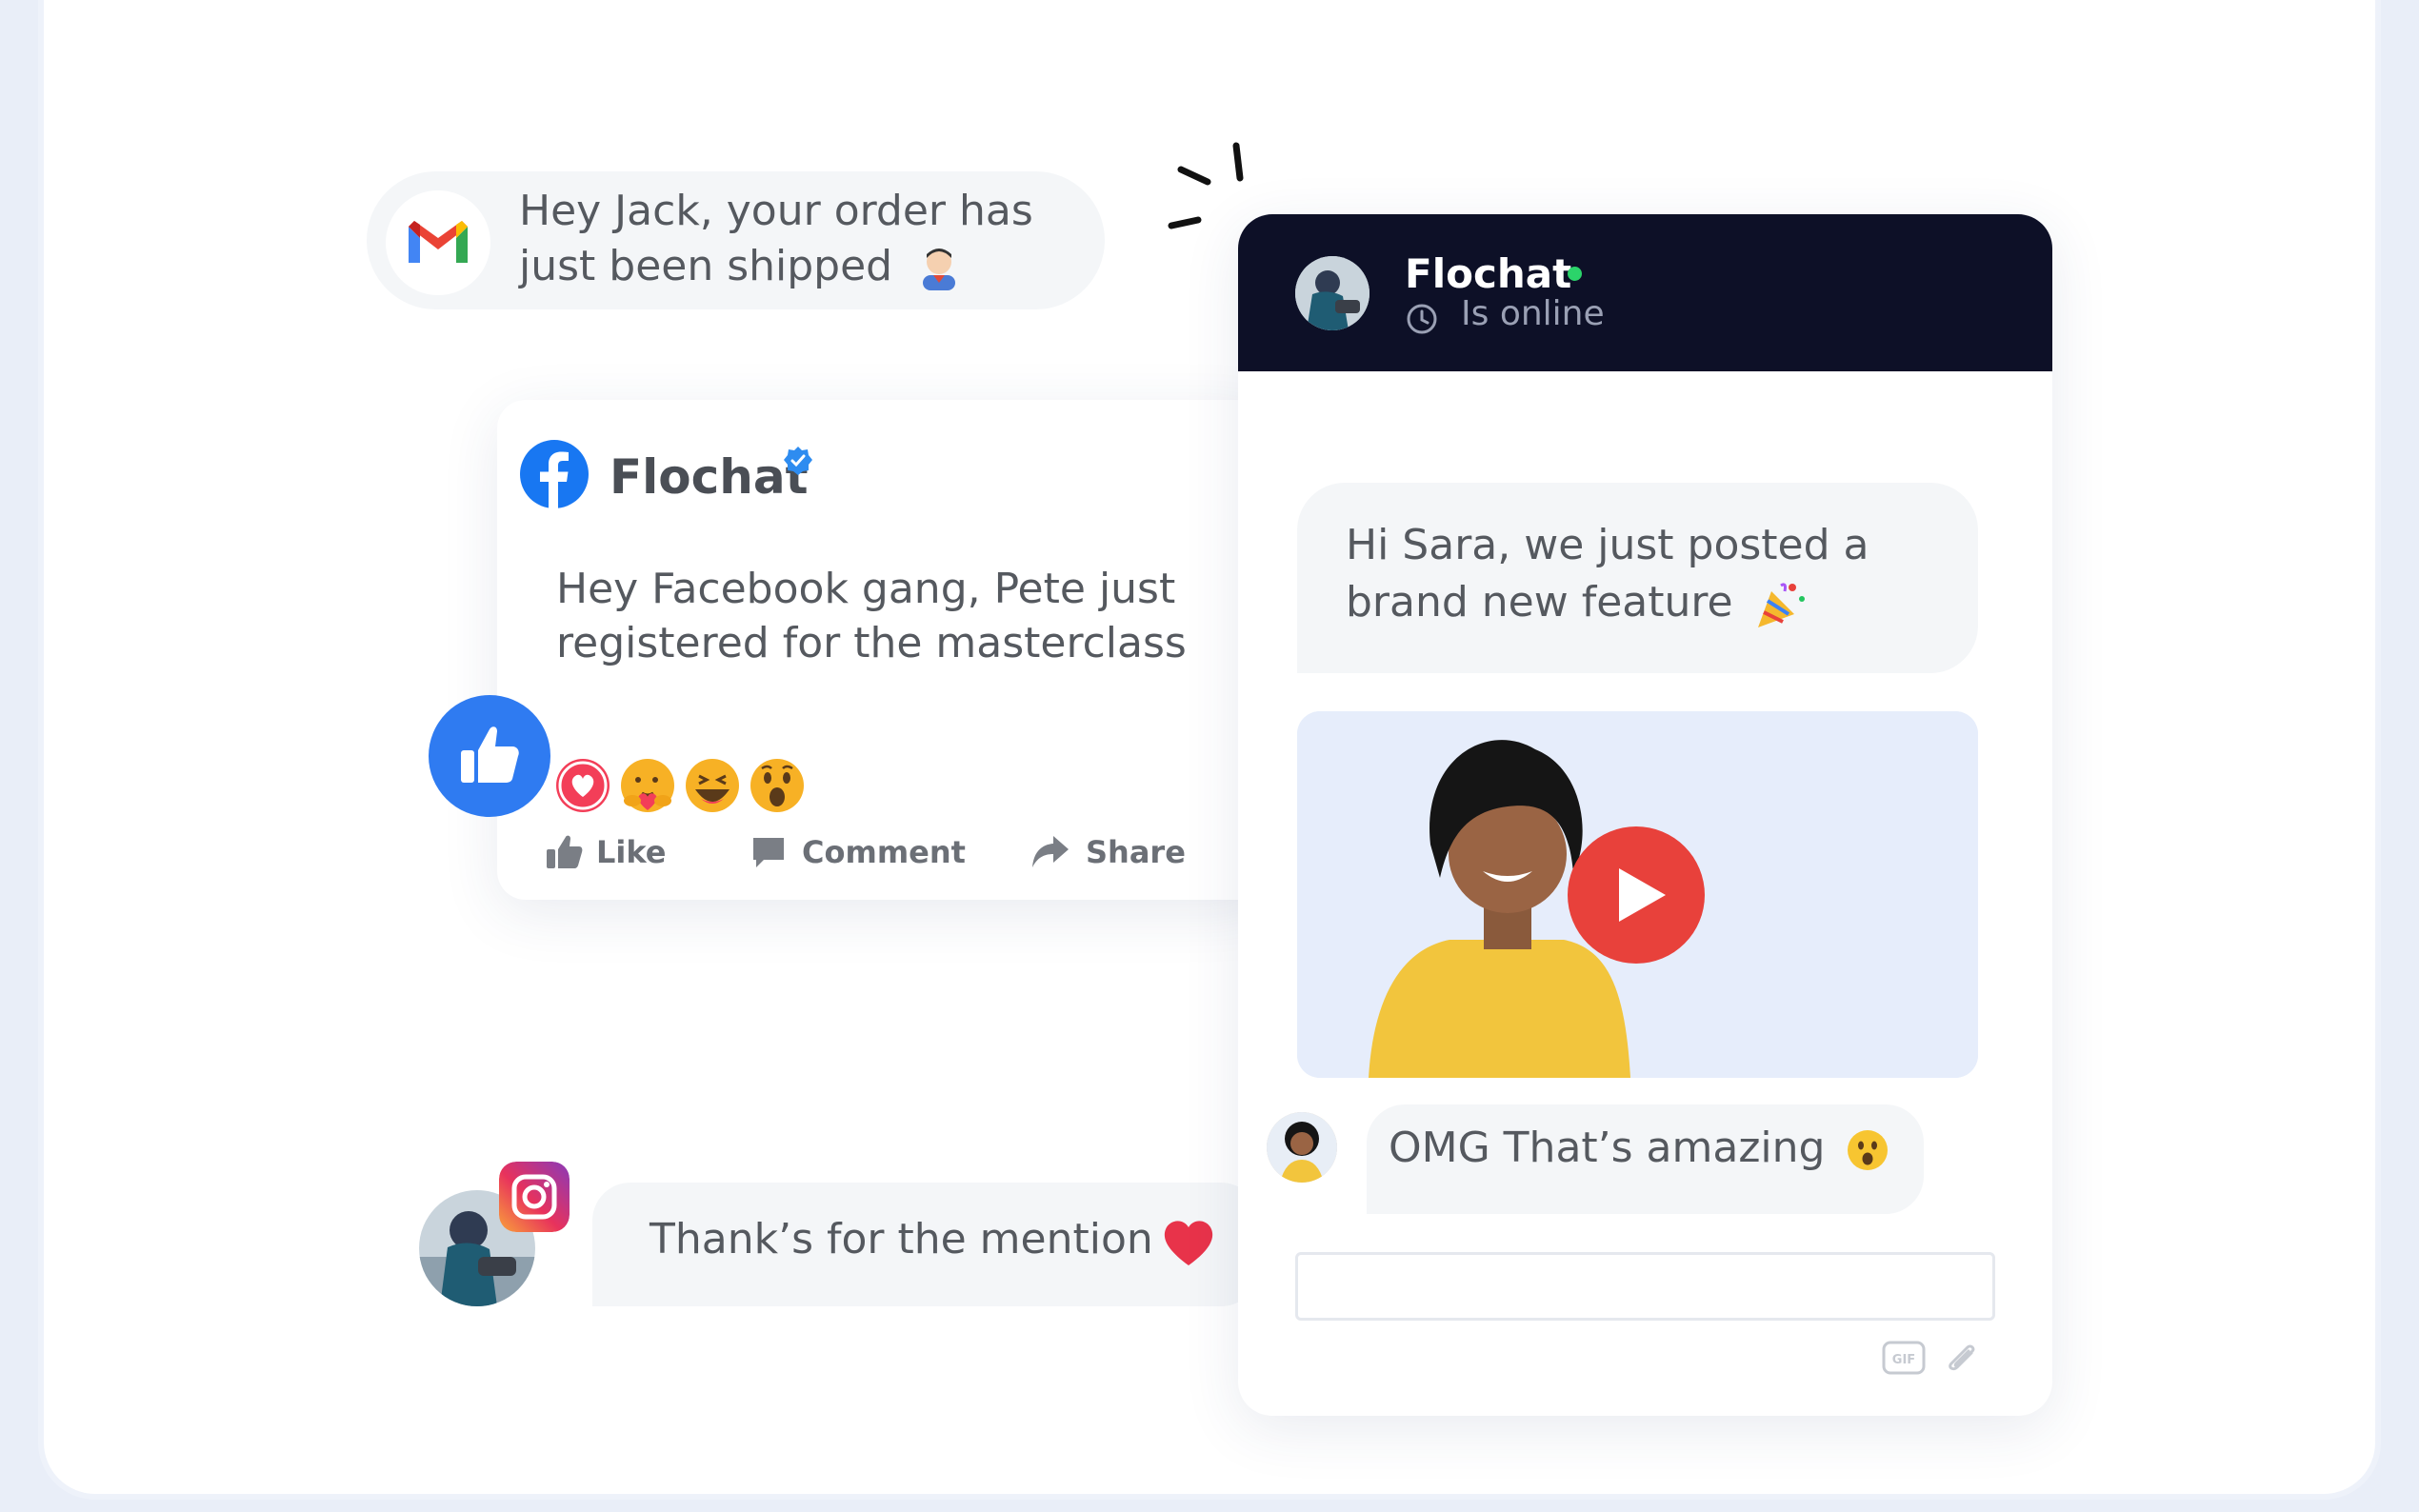 This screenshot has width=2419, height=1512. I want to click on like-reaction-badge, so click(489, 756).